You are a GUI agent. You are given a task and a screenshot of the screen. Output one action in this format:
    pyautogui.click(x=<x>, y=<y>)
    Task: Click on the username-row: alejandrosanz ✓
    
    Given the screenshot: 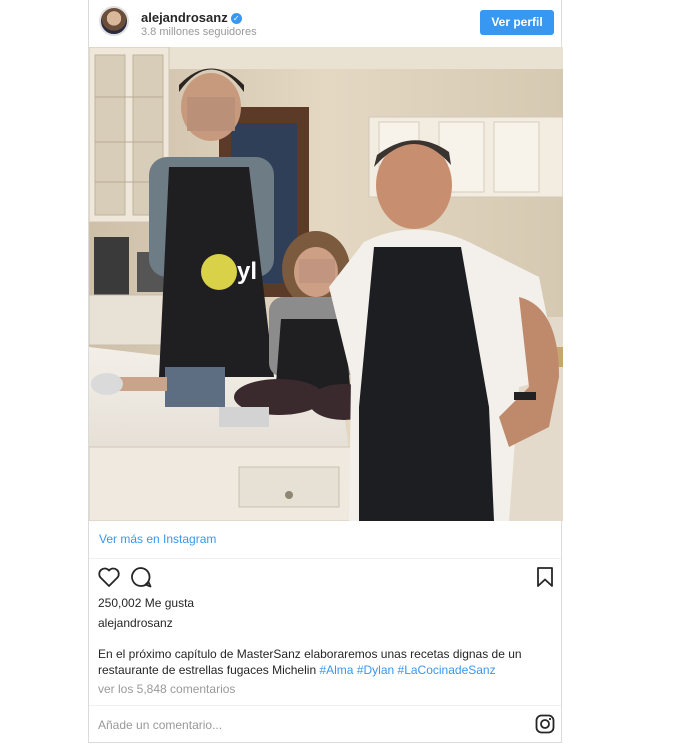 What is the action you would take?
    pyautogui.click(x=191, y=17)
    